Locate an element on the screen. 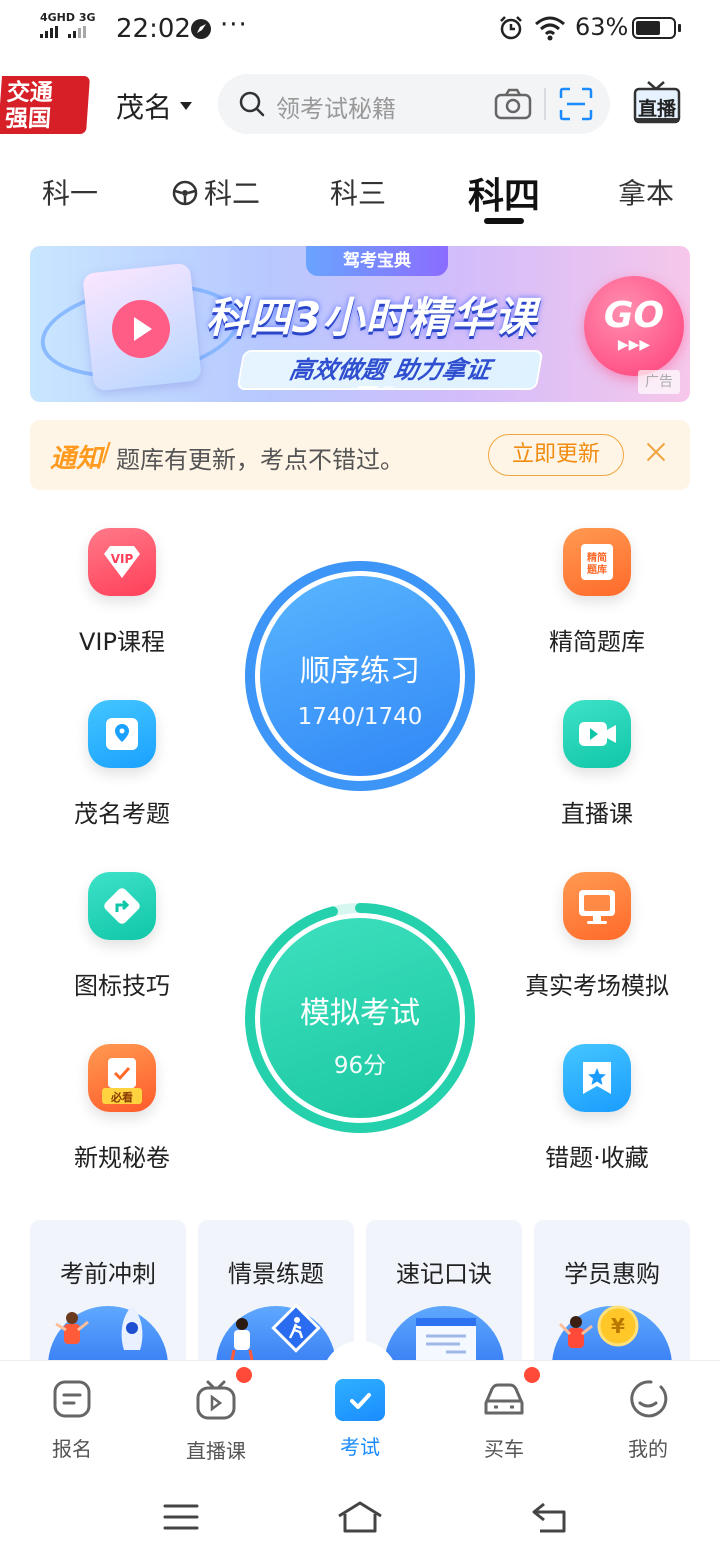 This screenshot has width=720, height=1560. feature-new-rules: 必看 新规秘卷 is located at coordinates (122, 1108).